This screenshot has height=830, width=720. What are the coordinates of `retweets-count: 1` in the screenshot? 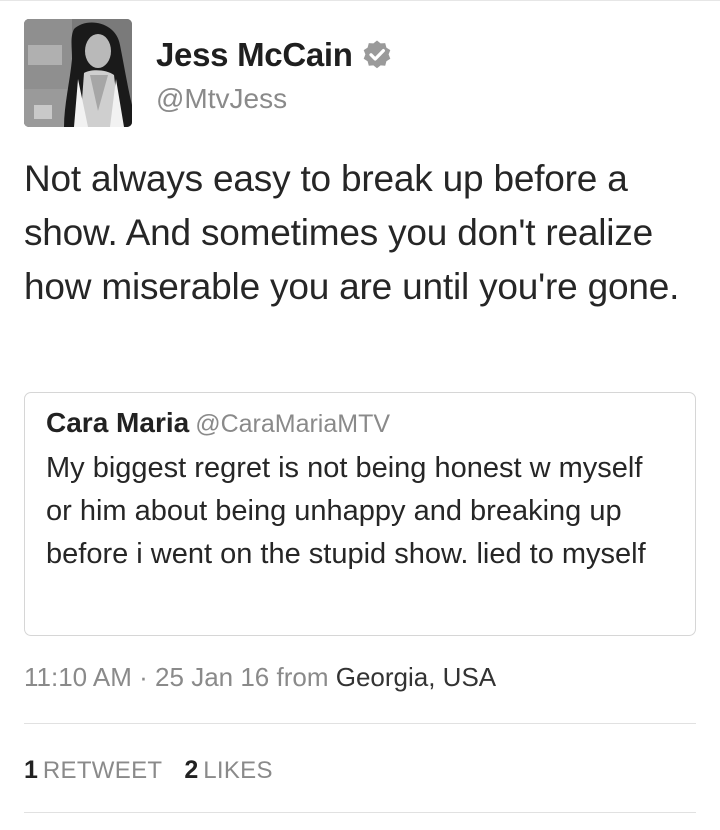 It's located at (31, 770).